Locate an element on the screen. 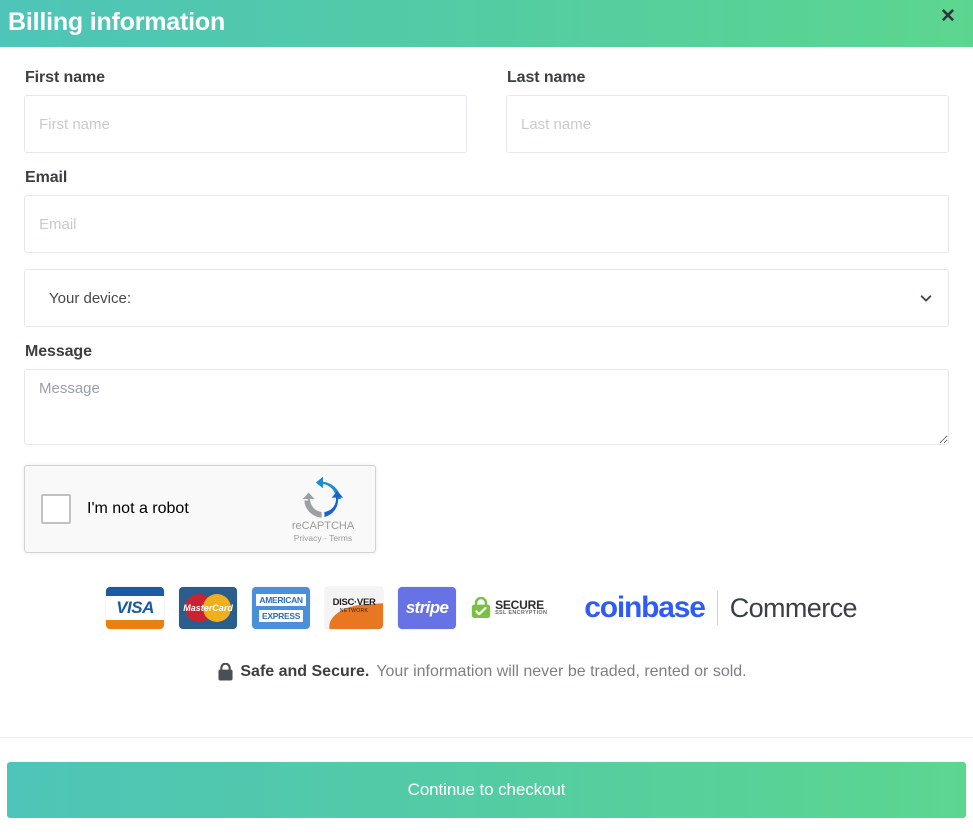  coinbase-commerce-logo: coinbase Commerce is located at coordinates (721, 608).